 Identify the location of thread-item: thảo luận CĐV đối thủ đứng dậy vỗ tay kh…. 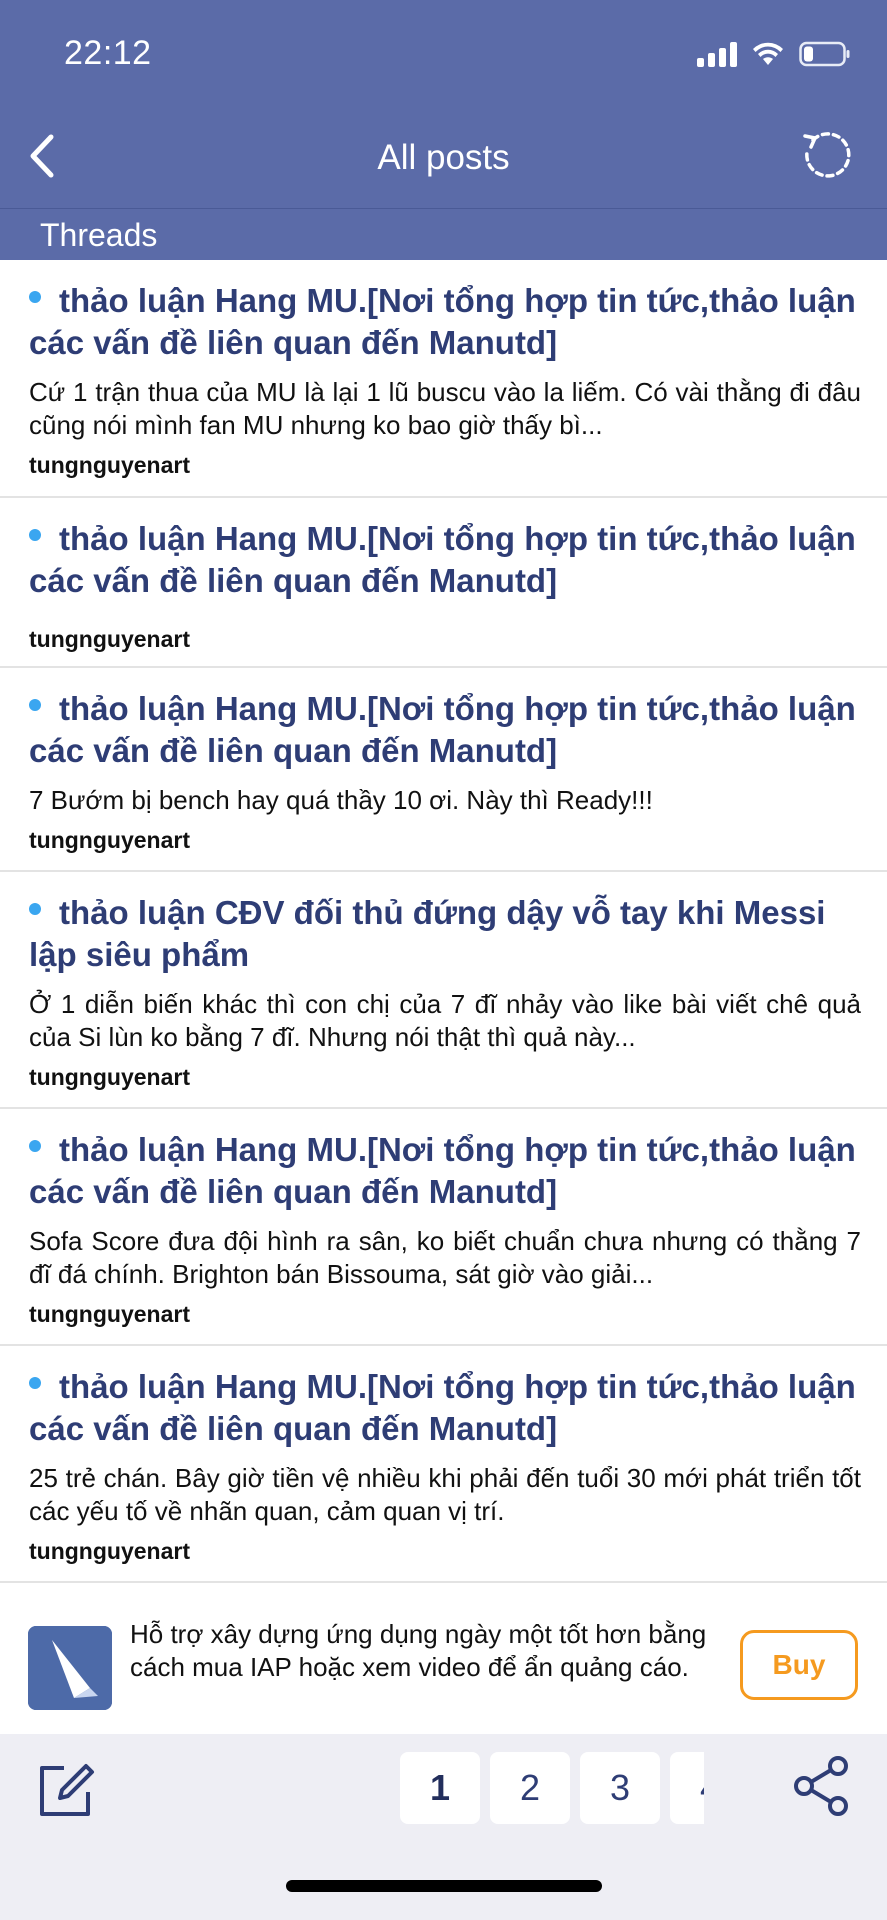
(443, 990).